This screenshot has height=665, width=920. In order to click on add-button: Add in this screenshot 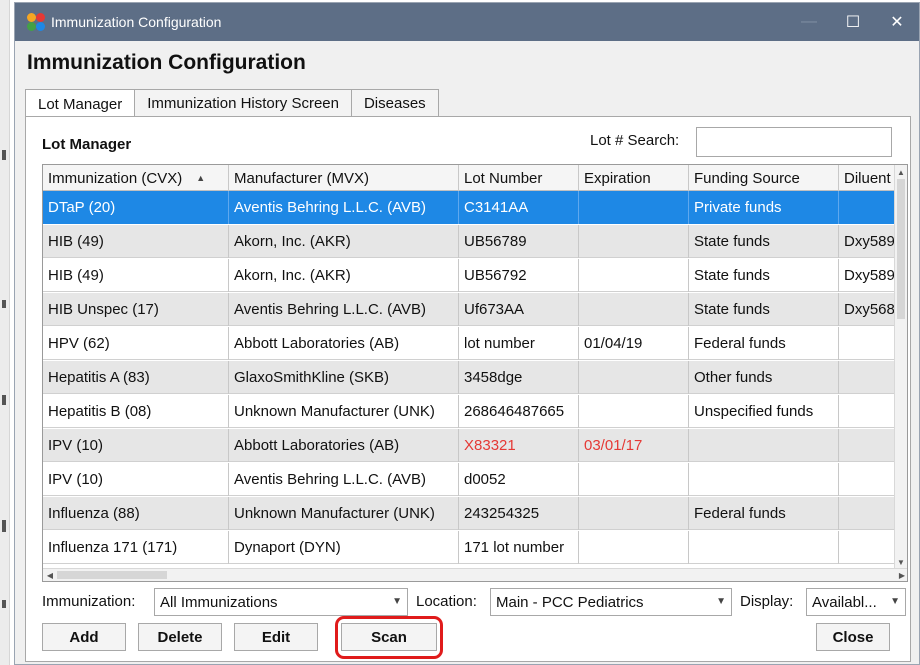, I will do `click(84, 637)`.